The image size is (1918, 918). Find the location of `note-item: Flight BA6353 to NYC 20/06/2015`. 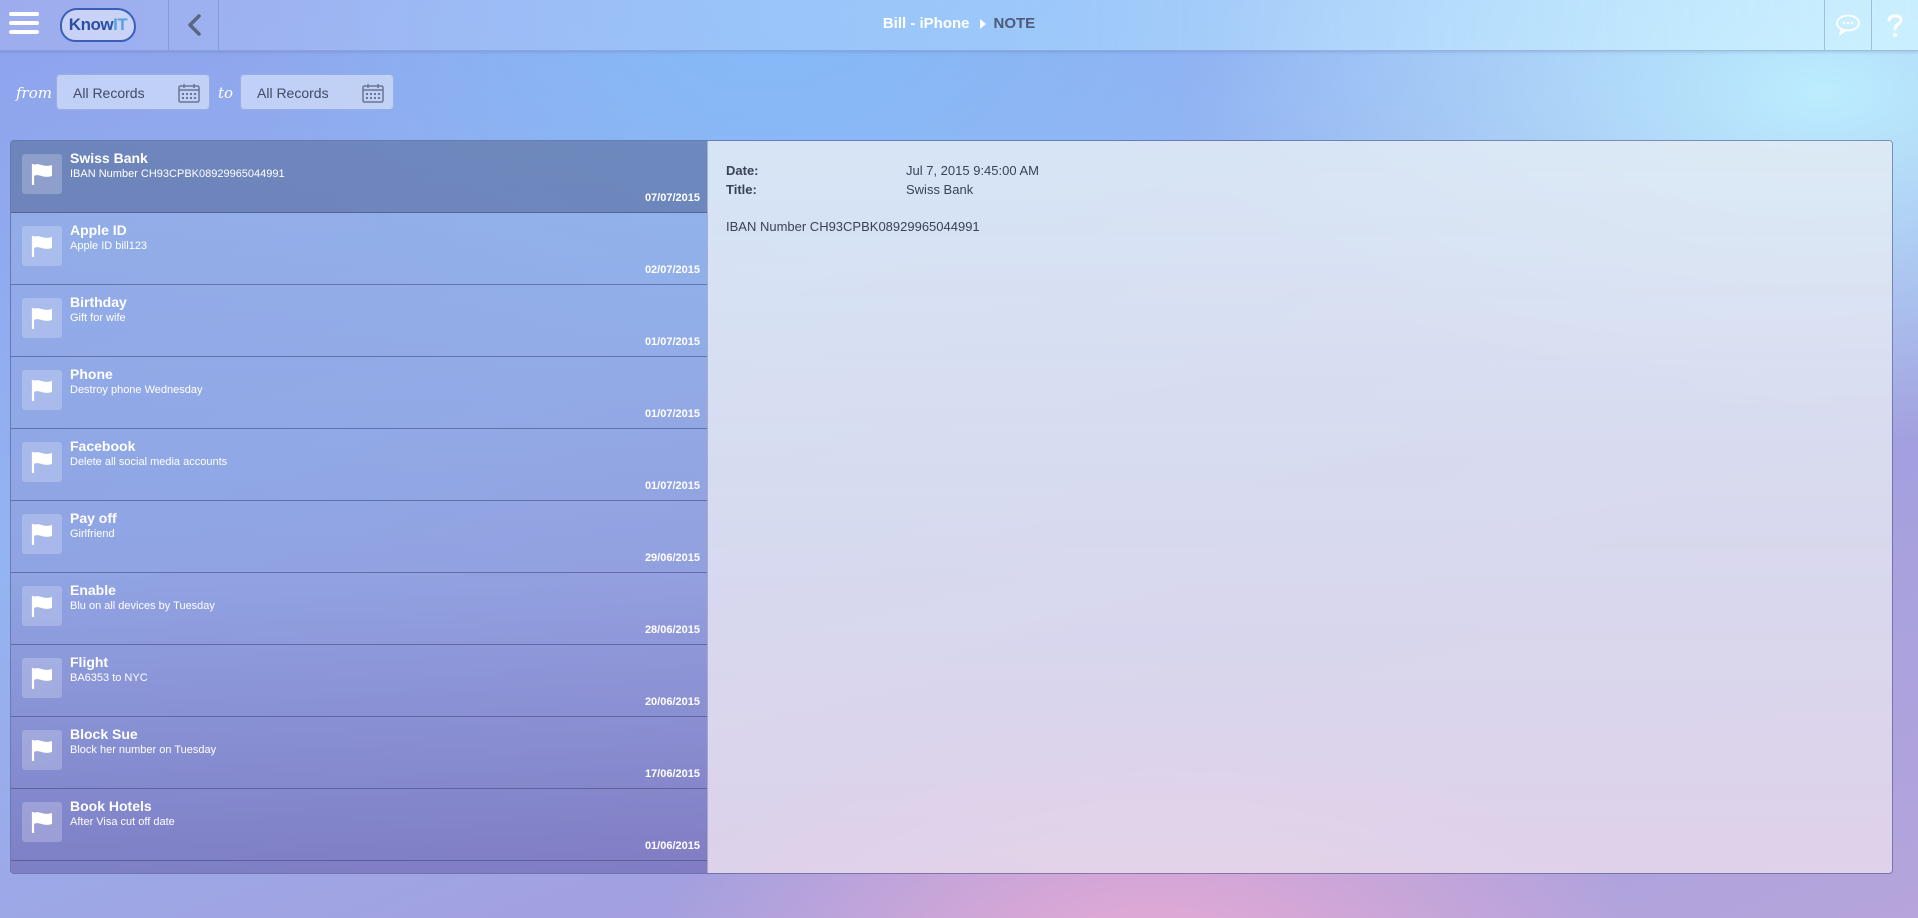

note-item: Flight BA6353 to NYC 20/06/2015 is located at coordinates (359, 681).